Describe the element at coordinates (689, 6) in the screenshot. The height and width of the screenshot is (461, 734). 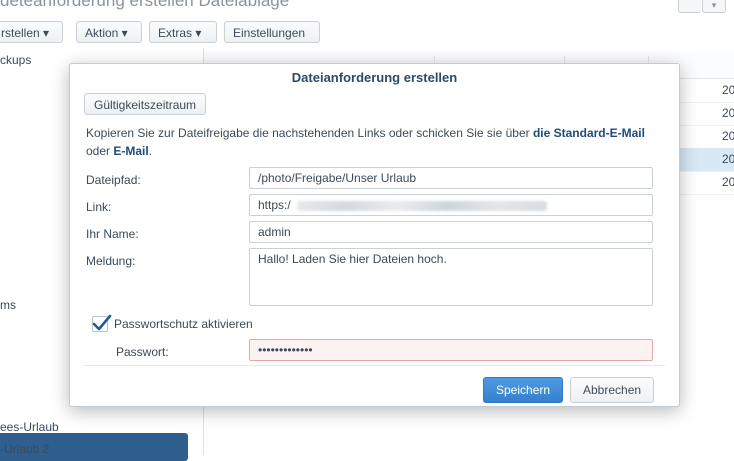
I see `more-icon` at that location.